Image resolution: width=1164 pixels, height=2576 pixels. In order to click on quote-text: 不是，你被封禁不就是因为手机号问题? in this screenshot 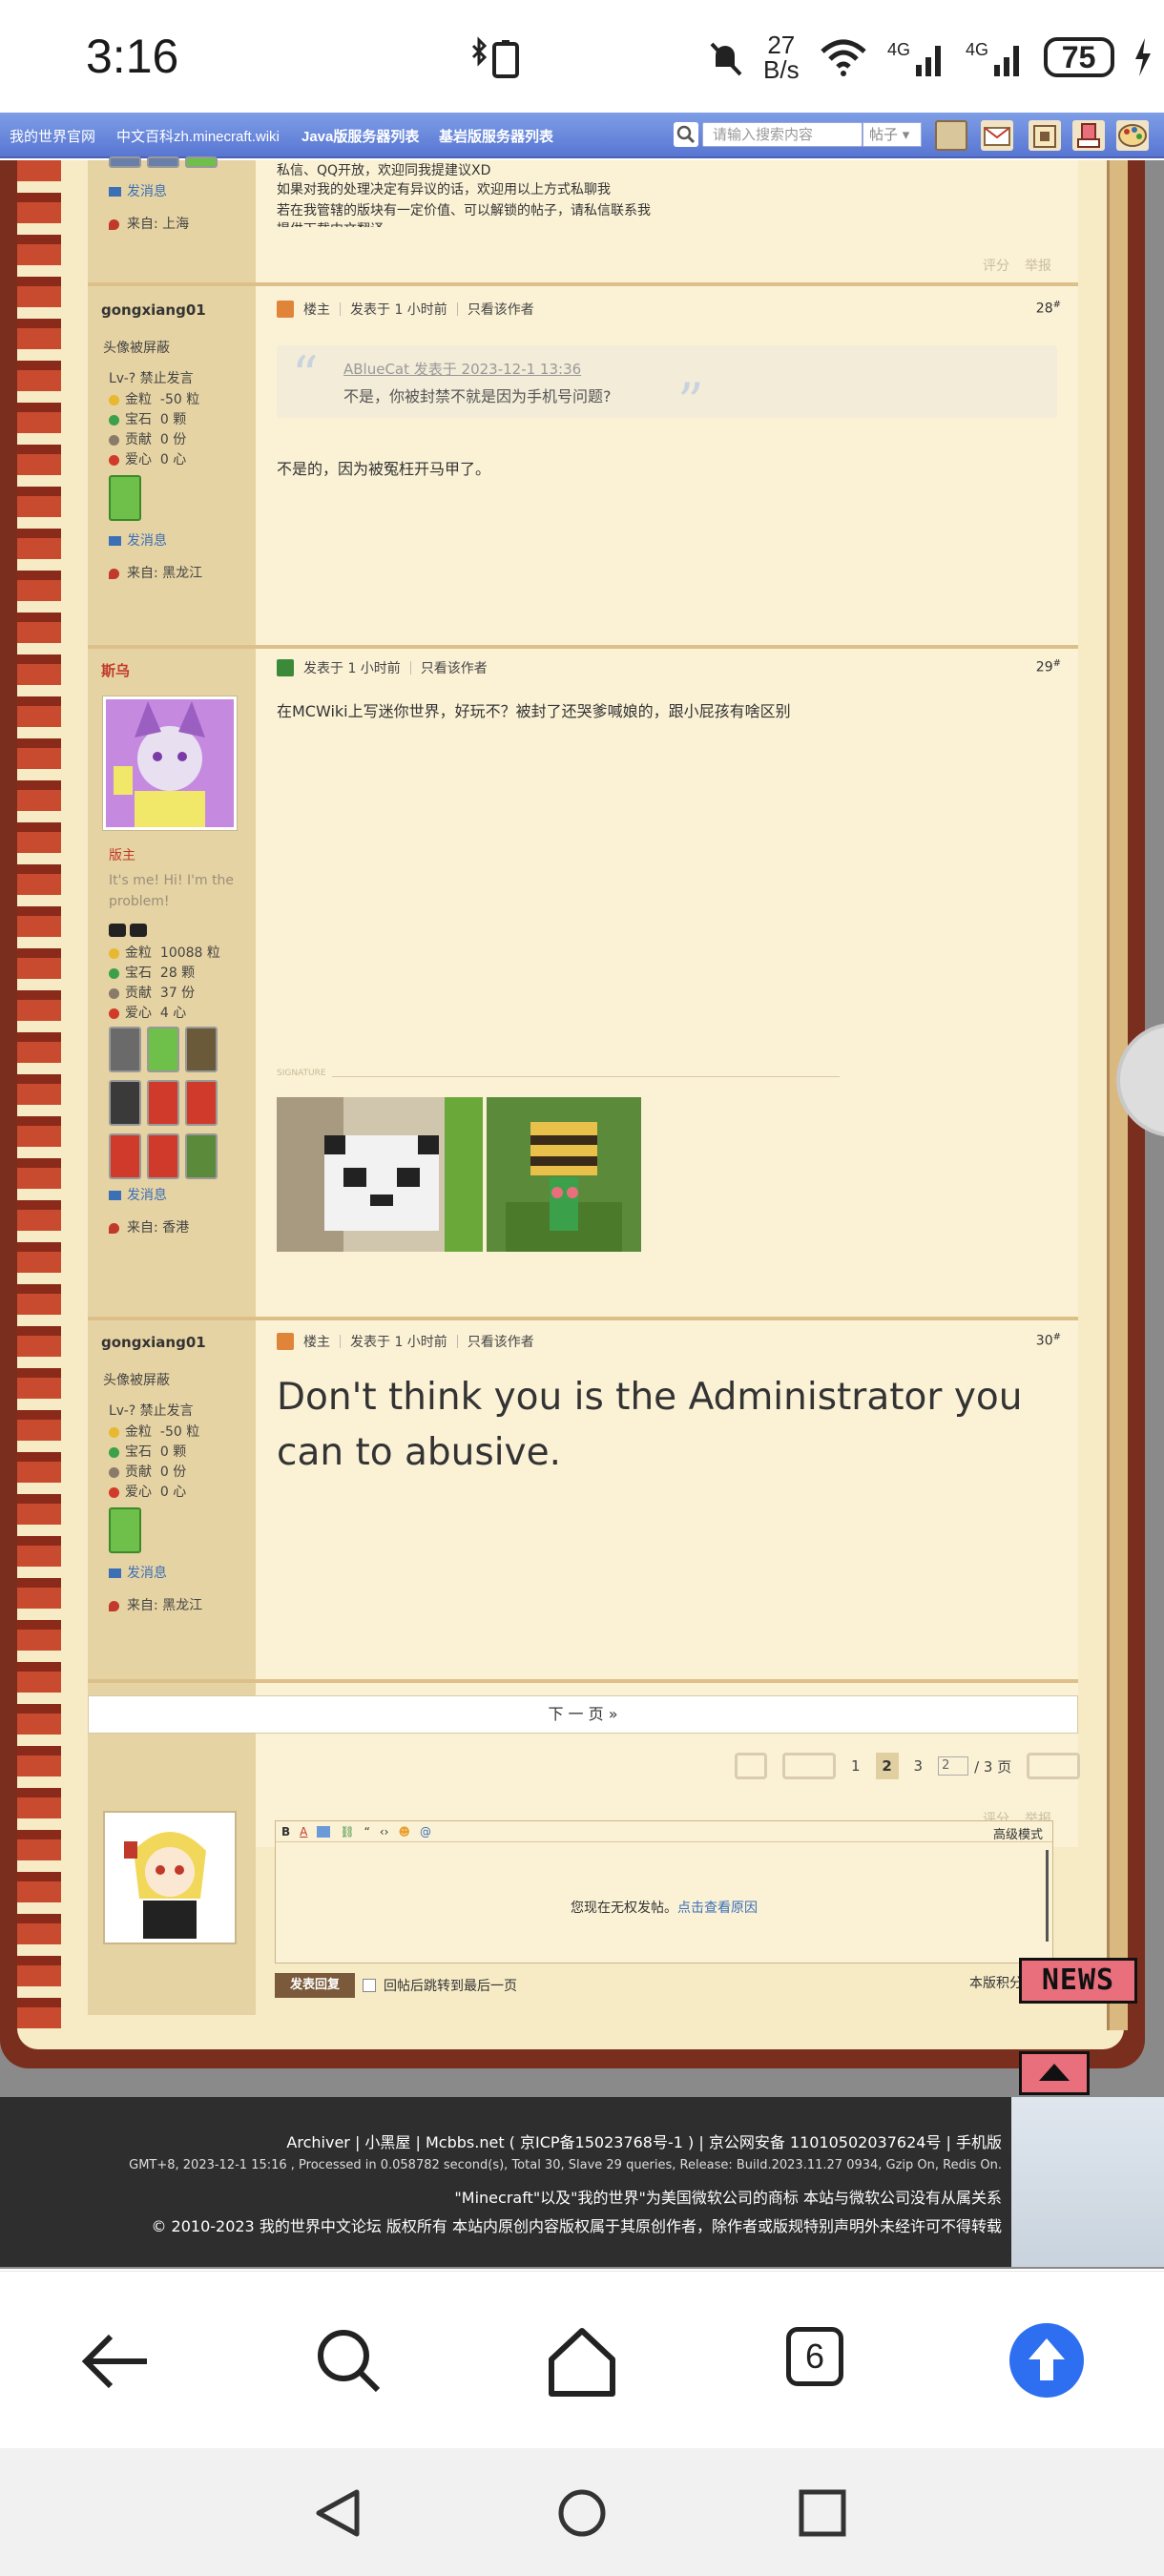, I will do `click(478, 396)`.